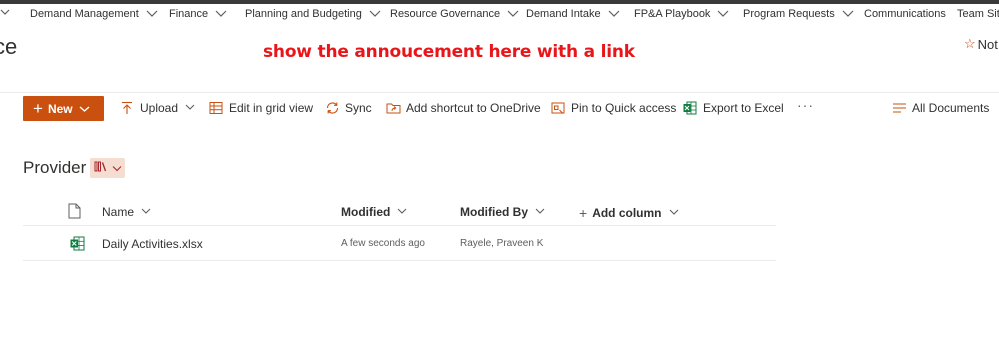 The width and height of the screenshot is (999, 342). I want to click on follow-label: Not, so click(987, 44).